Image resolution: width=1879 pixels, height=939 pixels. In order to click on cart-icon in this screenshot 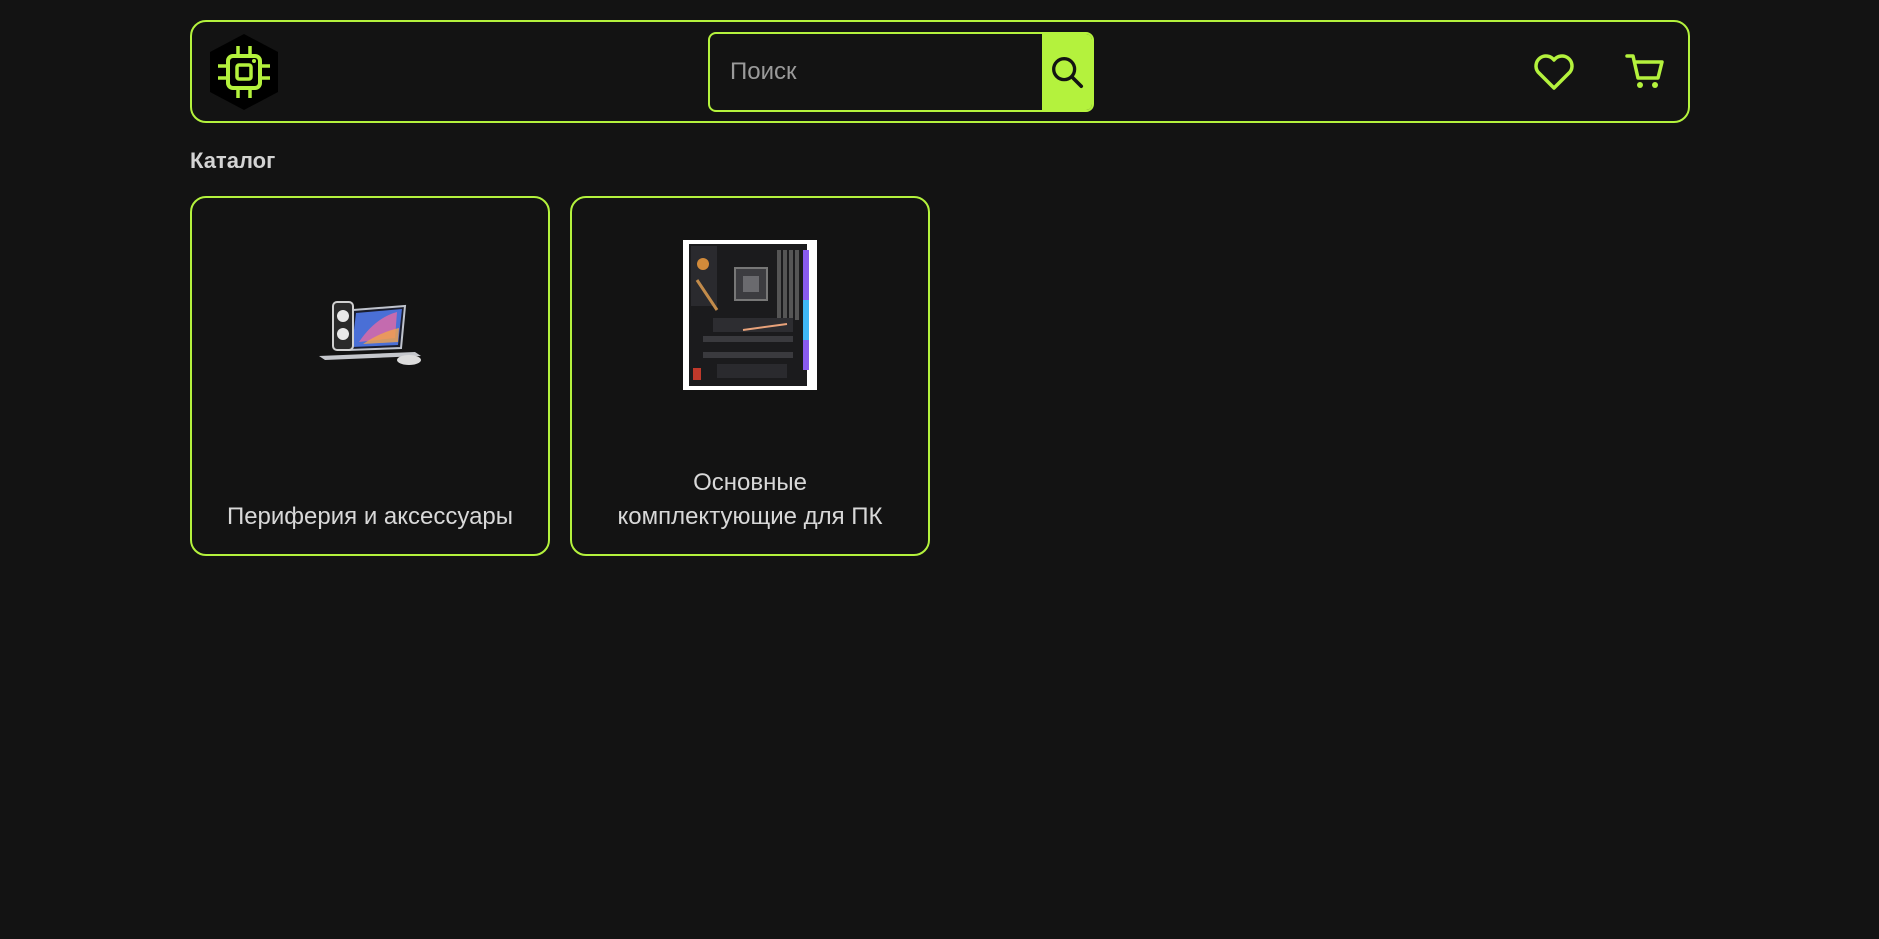, I will do `click(1644, 71)`.